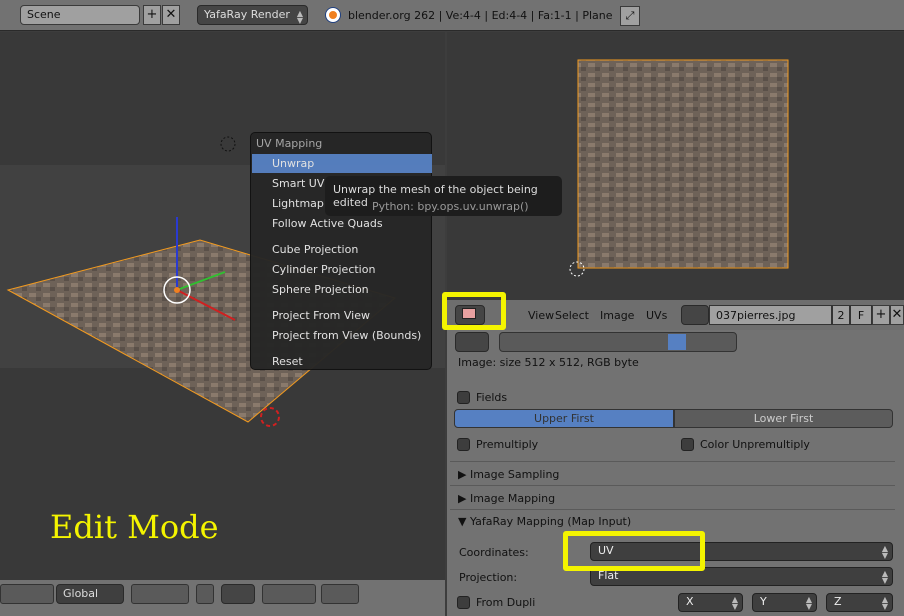 This screenshot has height=616, width=904. What do you see at coordinates (293, 163) in the screenshot?
I see `menu-item-unwrap: Unwrap` at bounding box center [293, 163].